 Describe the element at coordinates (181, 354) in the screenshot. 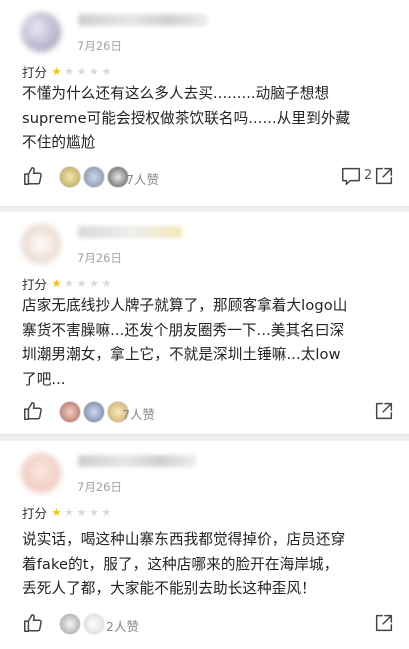

I see `review-line: 圳潮男潮女，拿上它，不就是深圳土锤嘛...太low` at that location.